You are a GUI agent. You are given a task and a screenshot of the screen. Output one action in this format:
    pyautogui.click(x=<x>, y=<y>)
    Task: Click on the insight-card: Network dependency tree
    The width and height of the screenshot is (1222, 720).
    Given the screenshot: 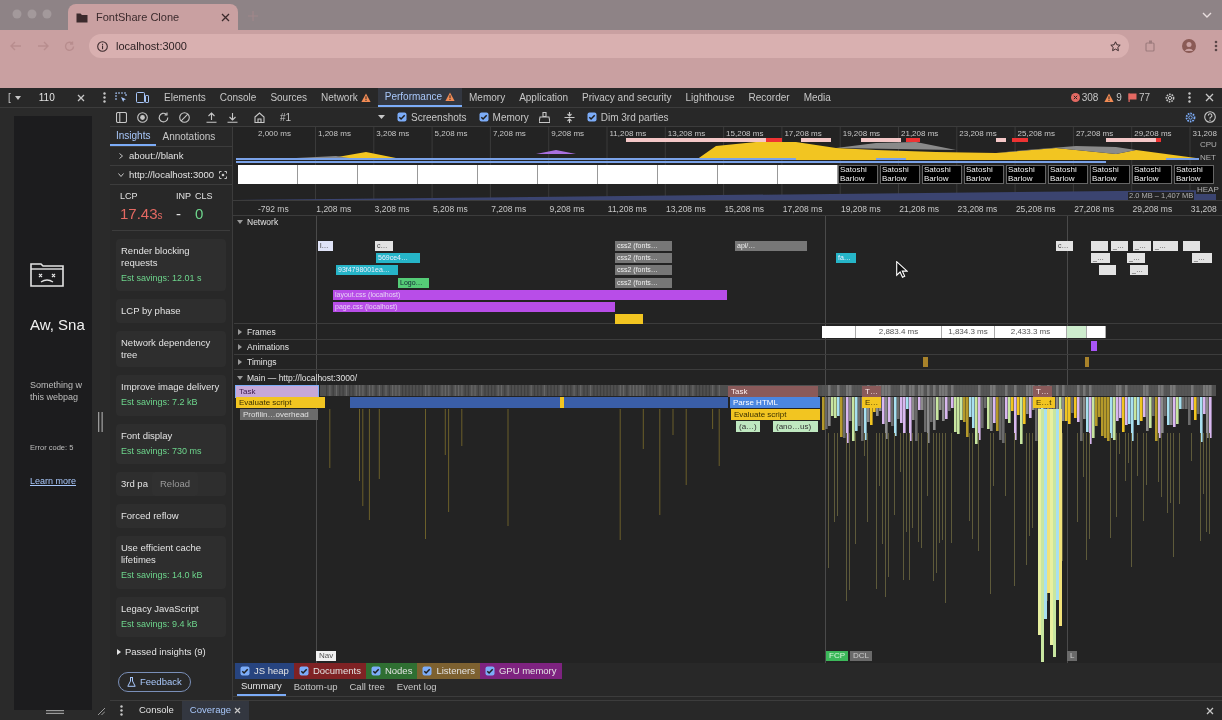 What is the action you would take?
    pyautogui.click(x=171, y=349)
    